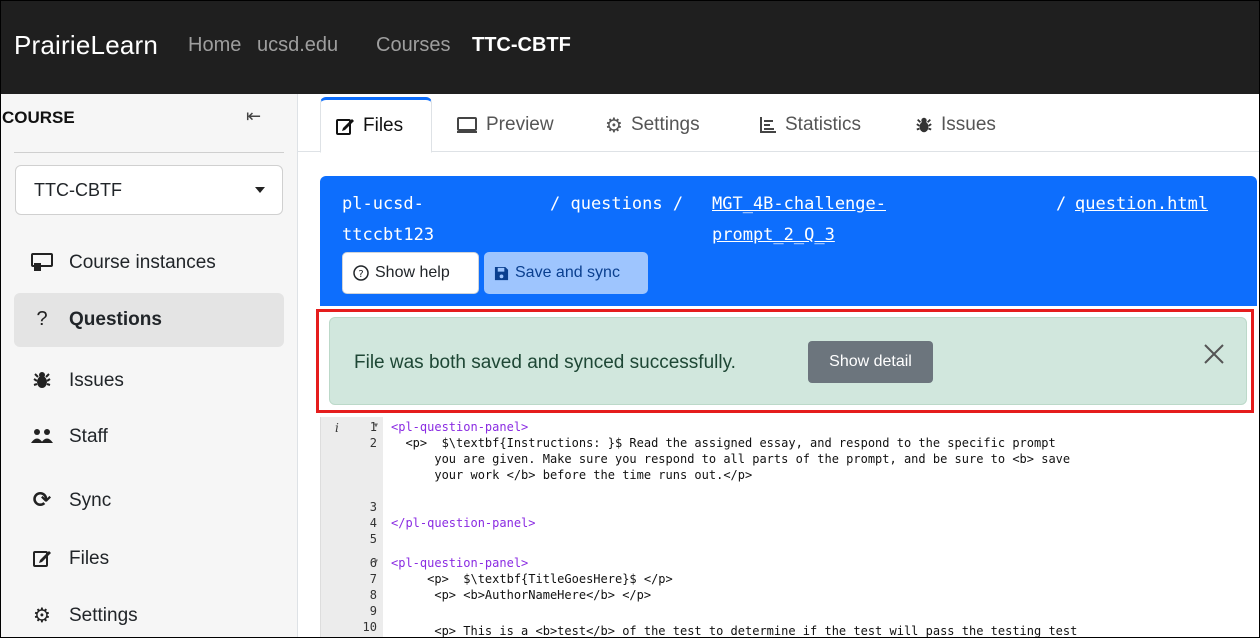 Image resolution: width=1260 pixels, height=638 pixels. What do you see at coordinates (373, 523) in the screenshot?
I see `line-number: 4` at bounding box center [373, 523].